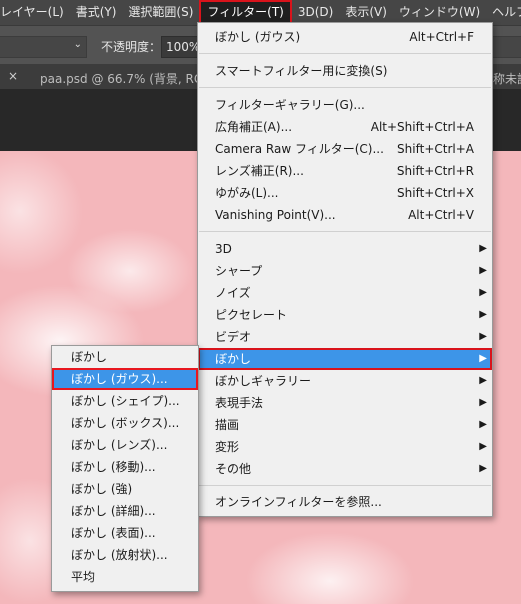 The width and height of the screenshot is (521, 604). I want to click on menu-item-convert-smart-filter: スマートフィルター用に変換(S), so click(345, 71).